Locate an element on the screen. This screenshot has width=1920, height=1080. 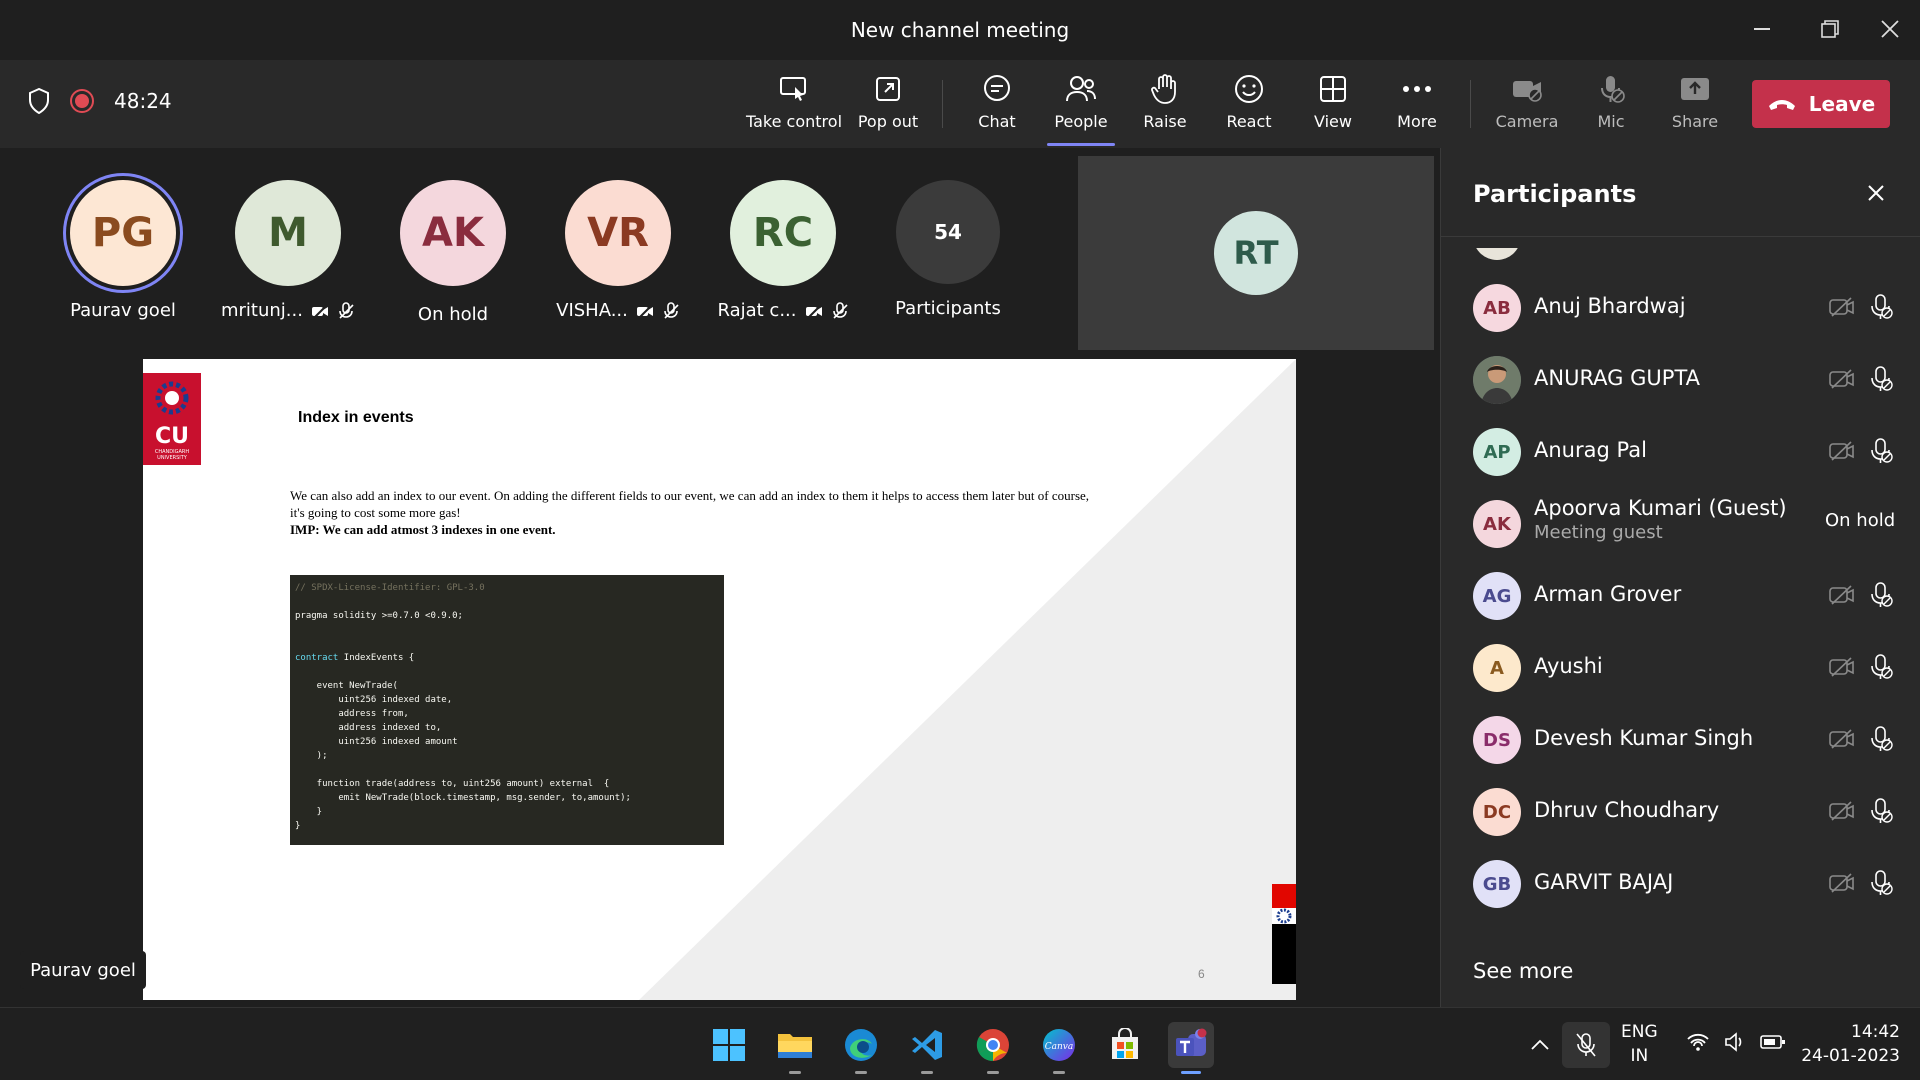
view-button: View is located at coordinates (1333, 104).